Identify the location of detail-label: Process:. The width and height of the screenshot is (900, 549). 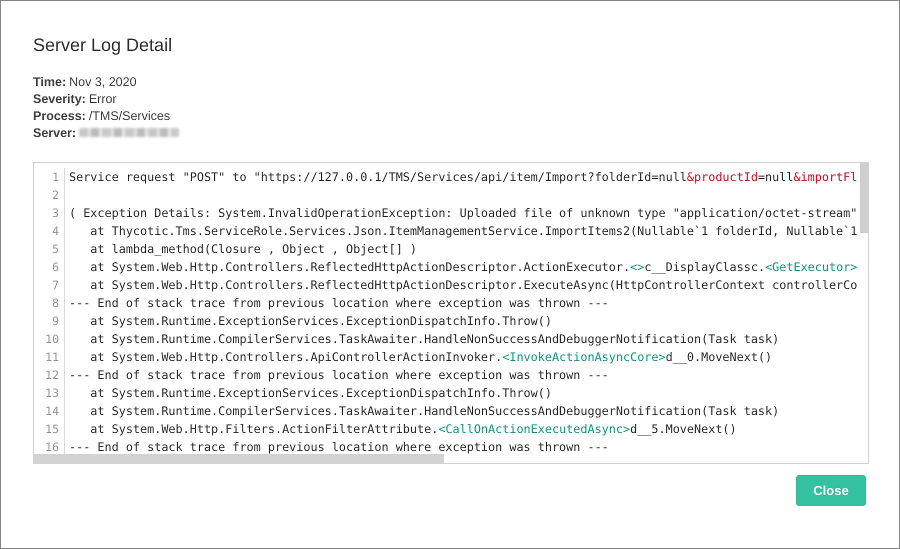
(59, 115).